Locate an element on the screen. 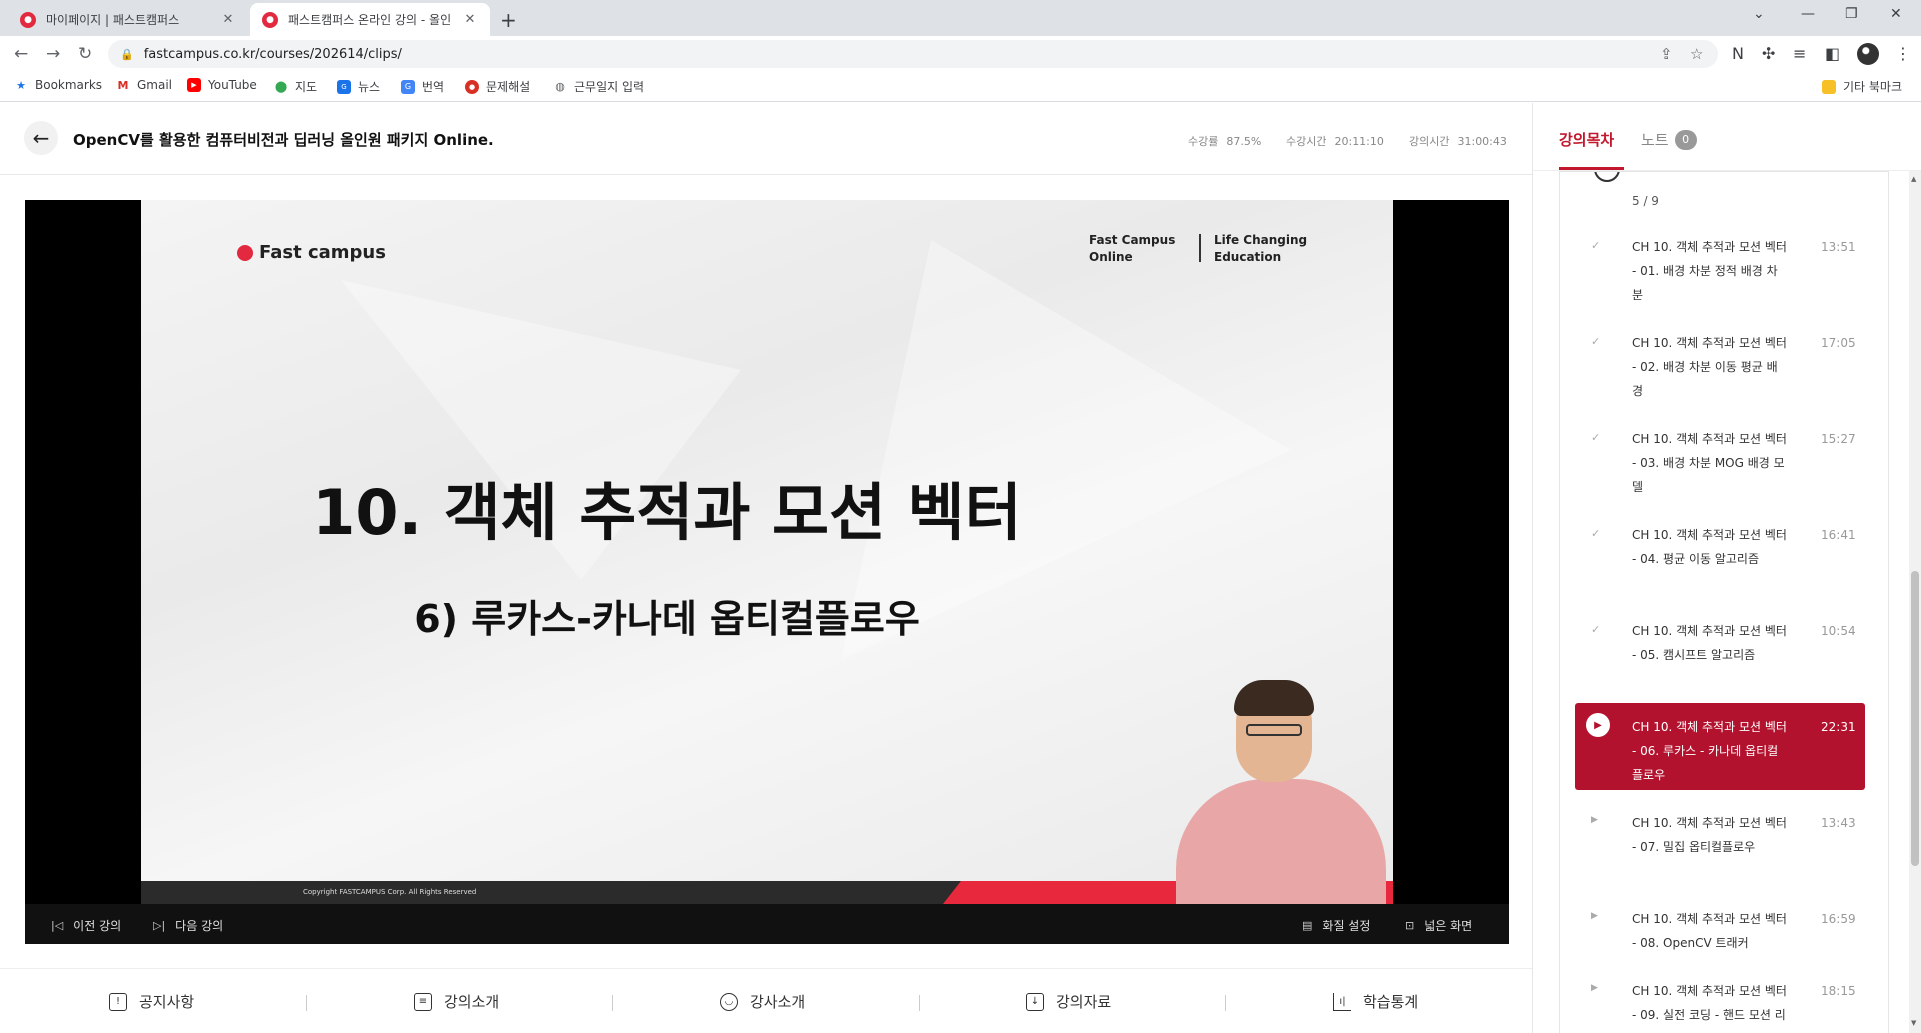 The height and width of the screenshot is (1033, 1921). bookmark-item: ◍ 근무일지 입력 is located at coordinates (598, 86).